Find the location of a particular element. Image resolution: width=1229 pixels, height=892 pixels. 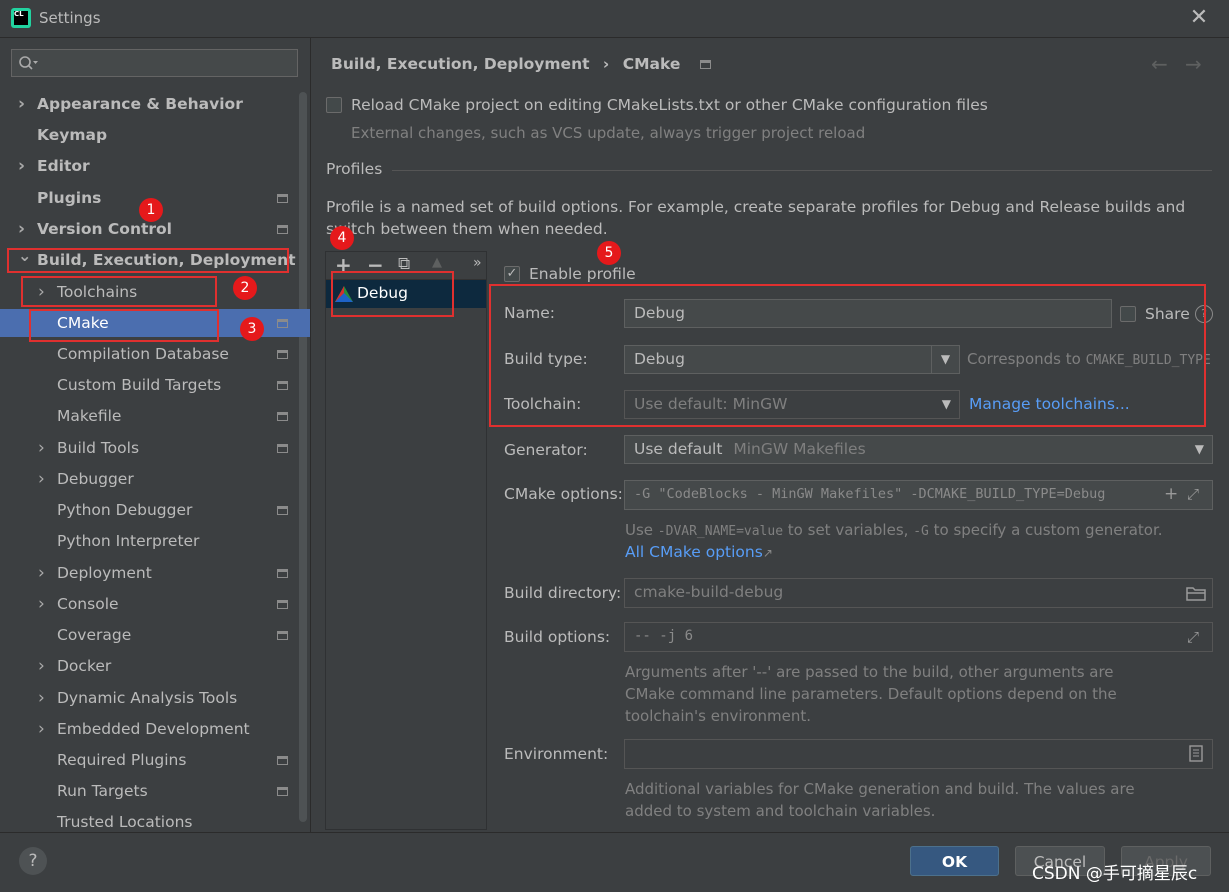

search-input is located at coordinates (154, 63).